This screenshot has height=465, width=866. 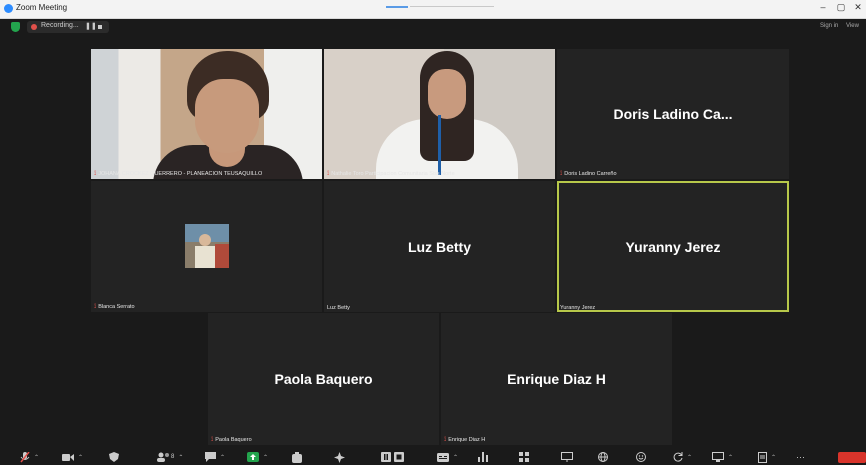 I want to click on video-figure-lanyard, so click(x=439, y=145).